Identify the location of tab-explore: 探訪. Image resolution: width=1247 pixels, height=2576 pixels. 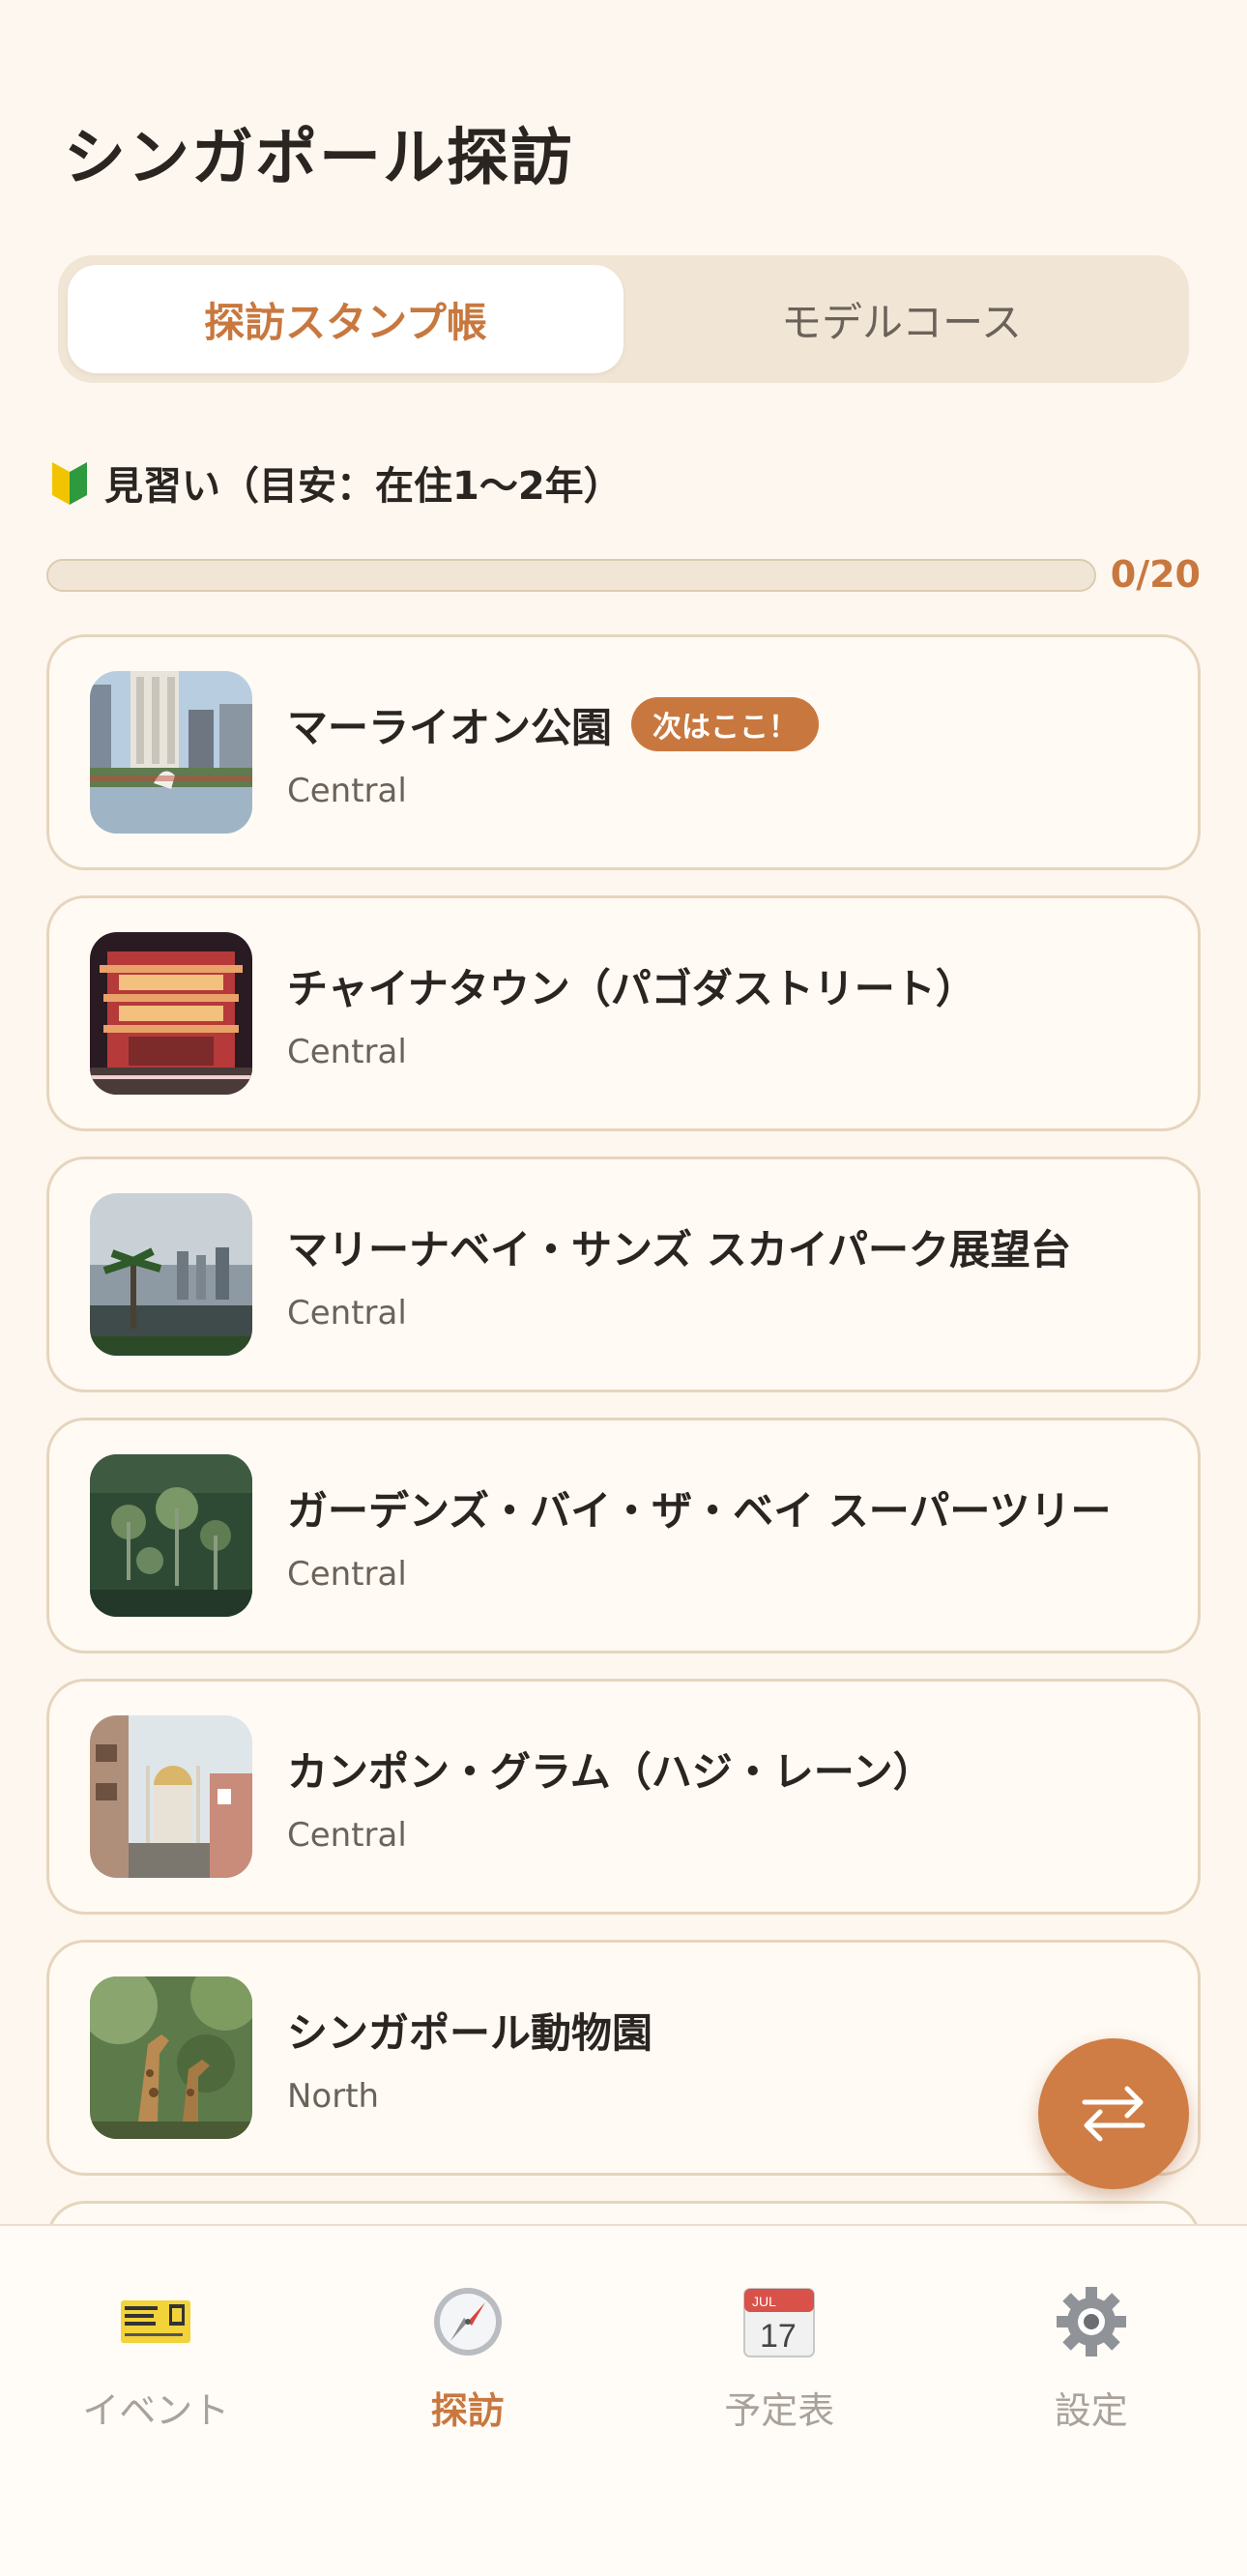
(468, 2401).